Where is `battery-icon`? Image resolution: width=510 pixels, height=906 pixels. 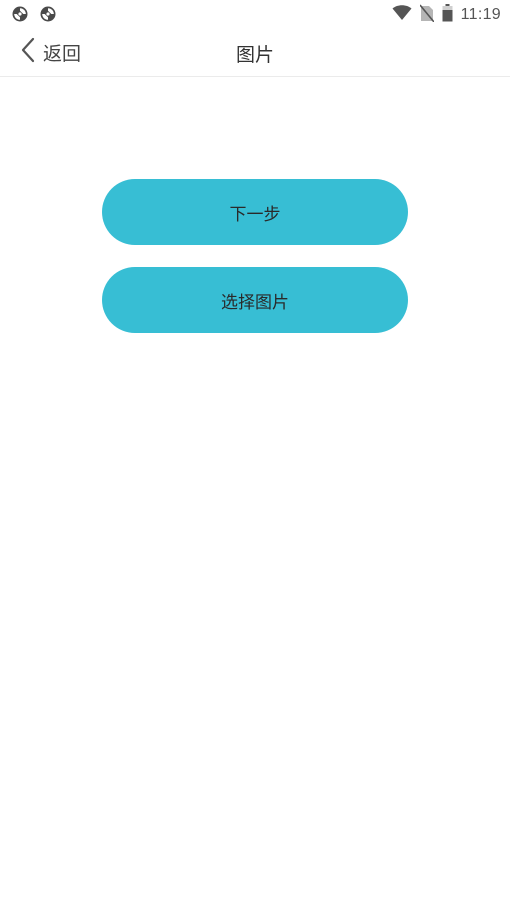 battery-icon is located at coordinates (447, 15).